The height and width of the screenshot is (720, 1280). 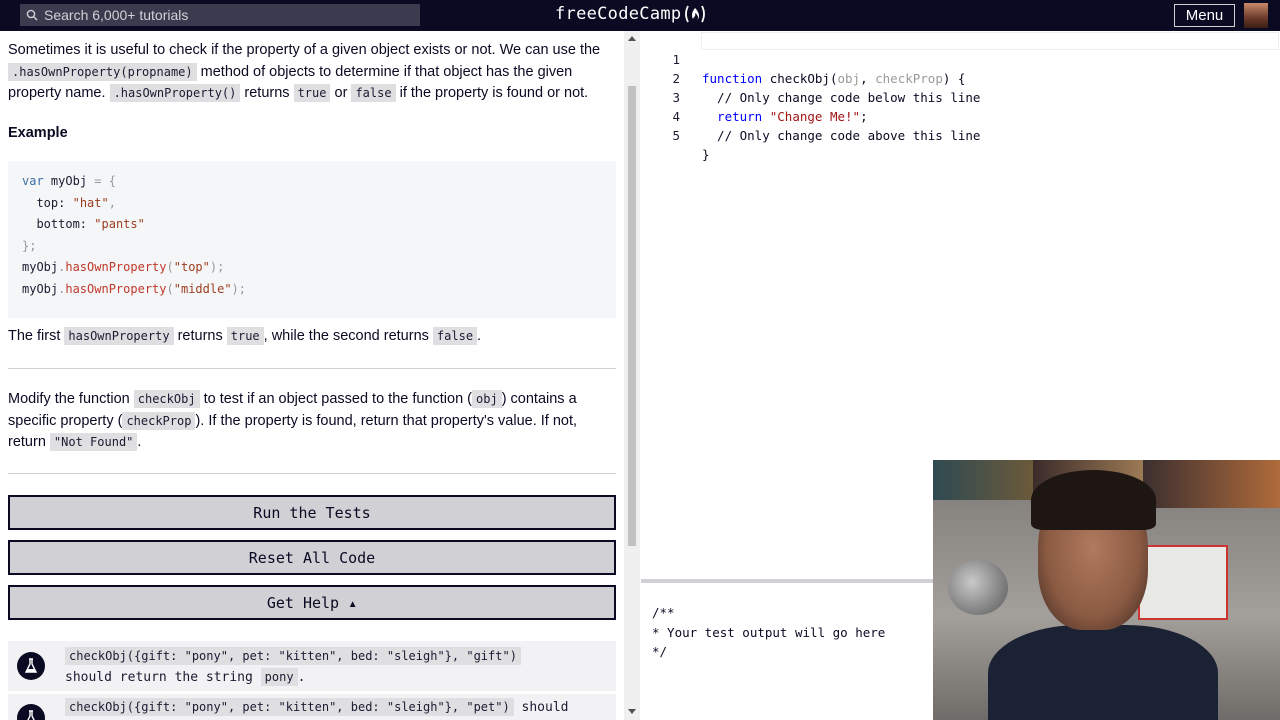 I want to click on presenter-hair, so click(x=1093, y=500).